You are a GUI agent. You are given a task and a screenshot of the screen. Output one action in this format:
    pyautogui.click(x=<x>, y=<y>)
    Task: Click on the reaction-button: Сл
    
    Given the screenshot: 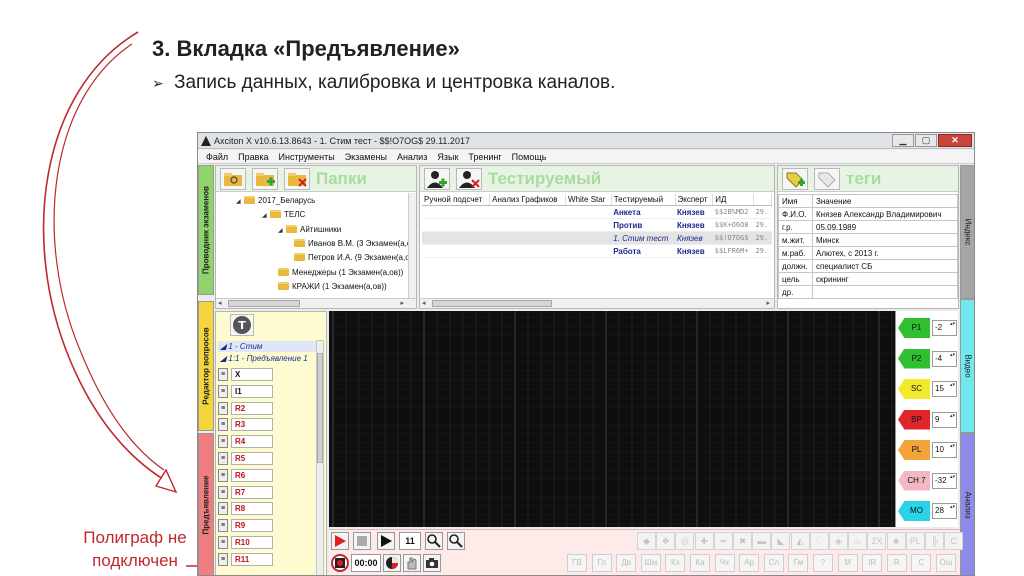 What is the action you would take?
    pyautogui.click(x=773, y=563)
    